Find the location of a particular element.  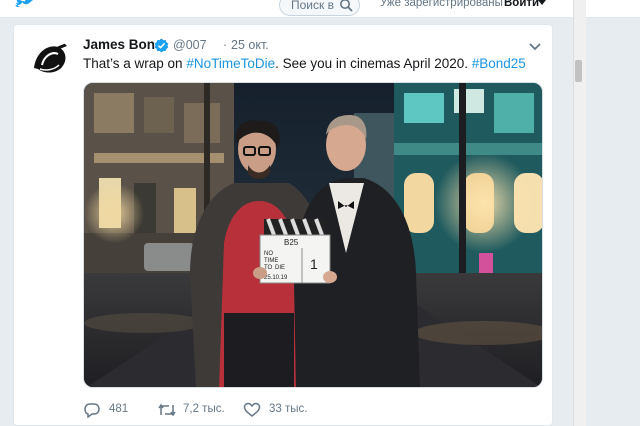

like-button: 33 тыс. is located at coordinates (283, 410).